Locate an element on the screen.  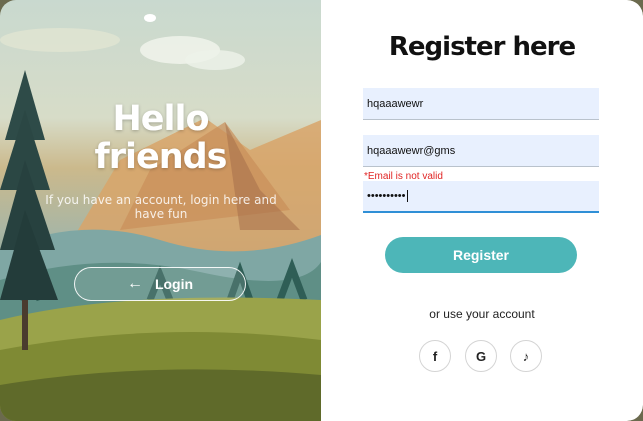
password-value: •••••••••• is located at coordinates (386, 196).